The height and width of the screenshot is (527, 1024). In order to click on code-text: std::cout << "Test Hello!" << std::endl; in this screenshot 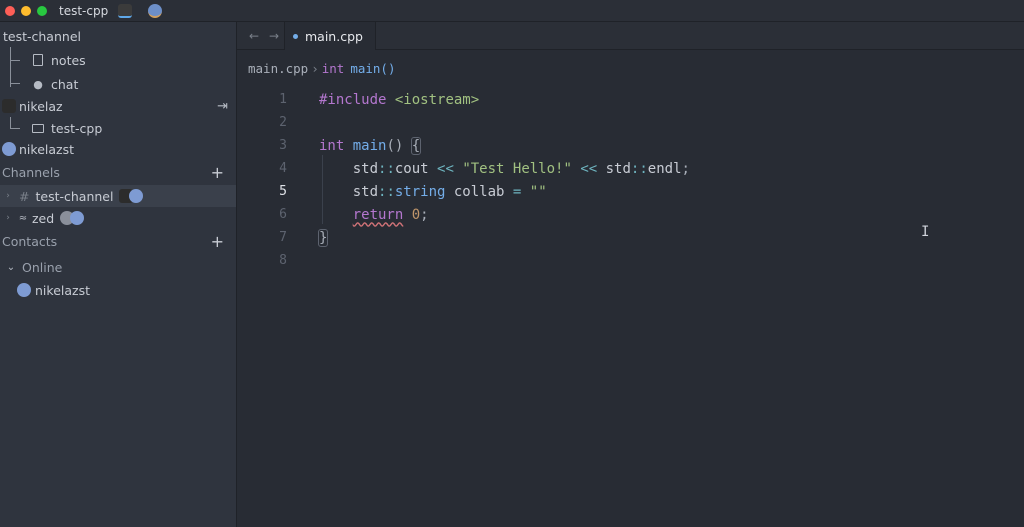, I will do `click(504, 168)`.